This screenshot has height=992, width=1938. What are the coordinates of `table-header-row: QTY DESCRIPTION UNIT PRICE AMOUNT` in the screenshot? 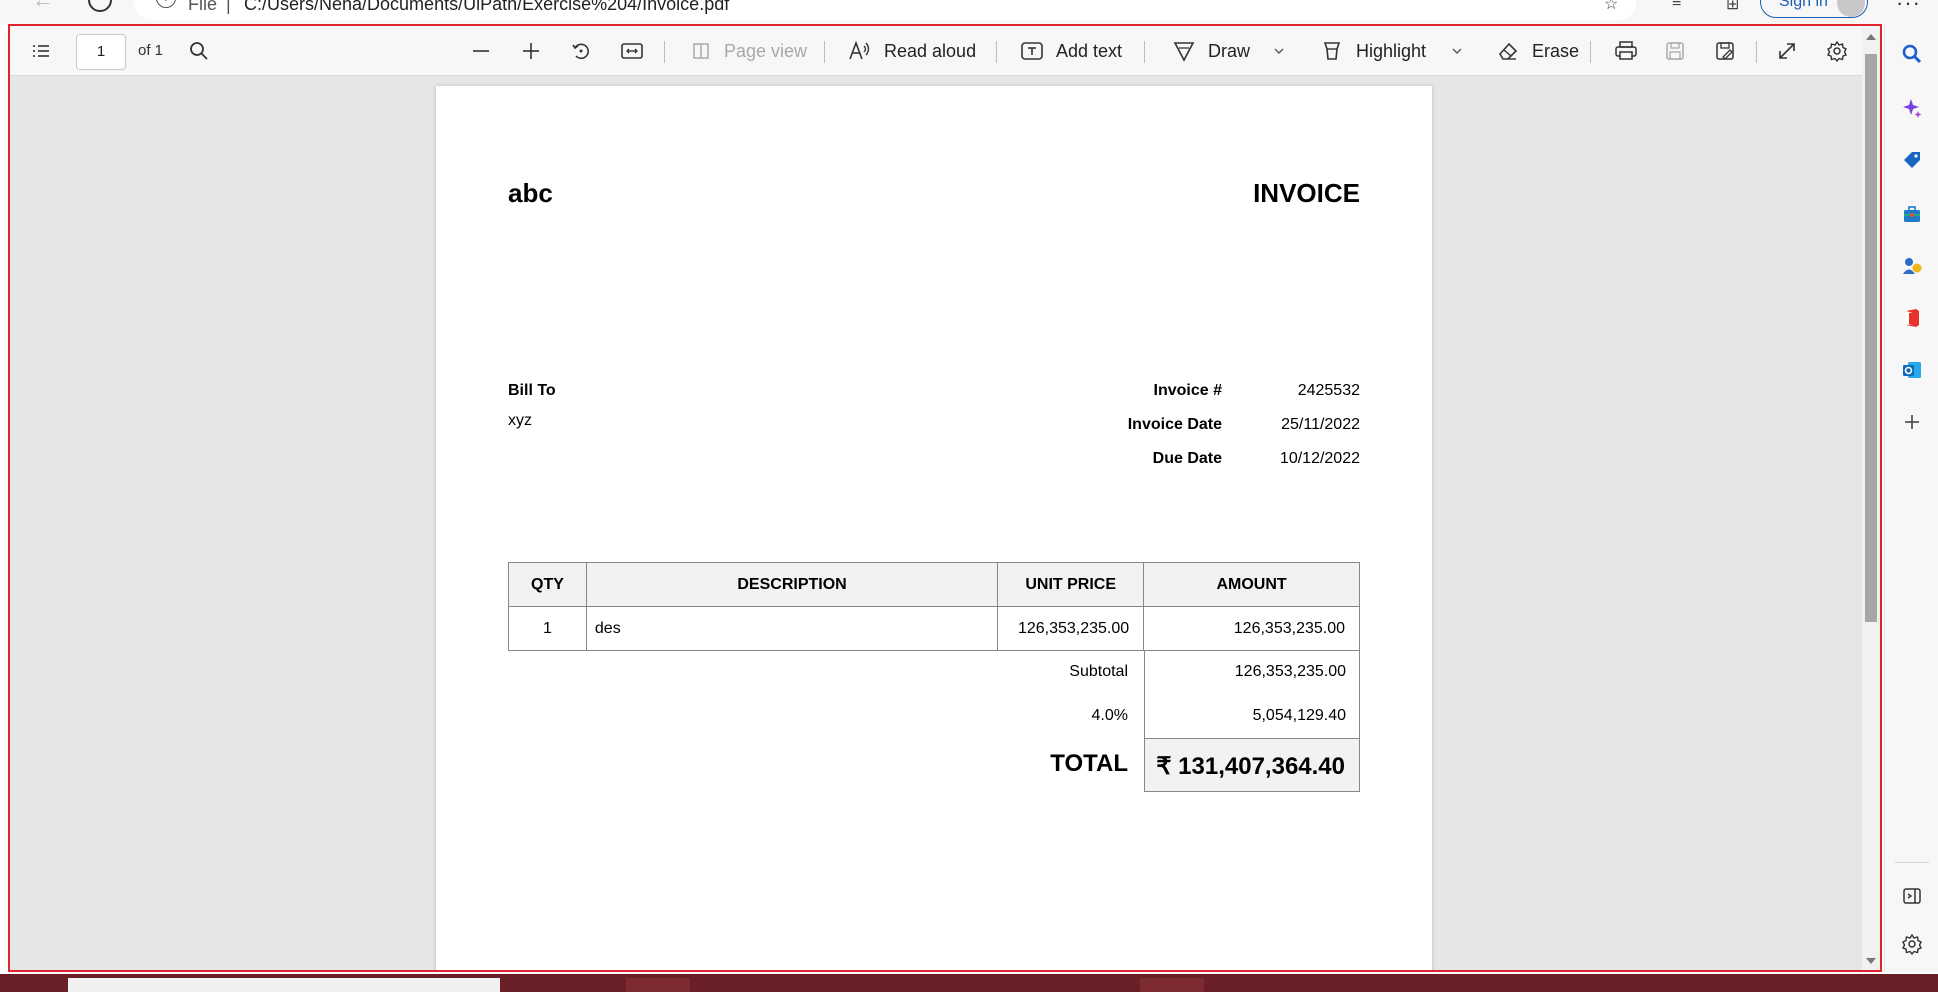 It's located at (934, 584).